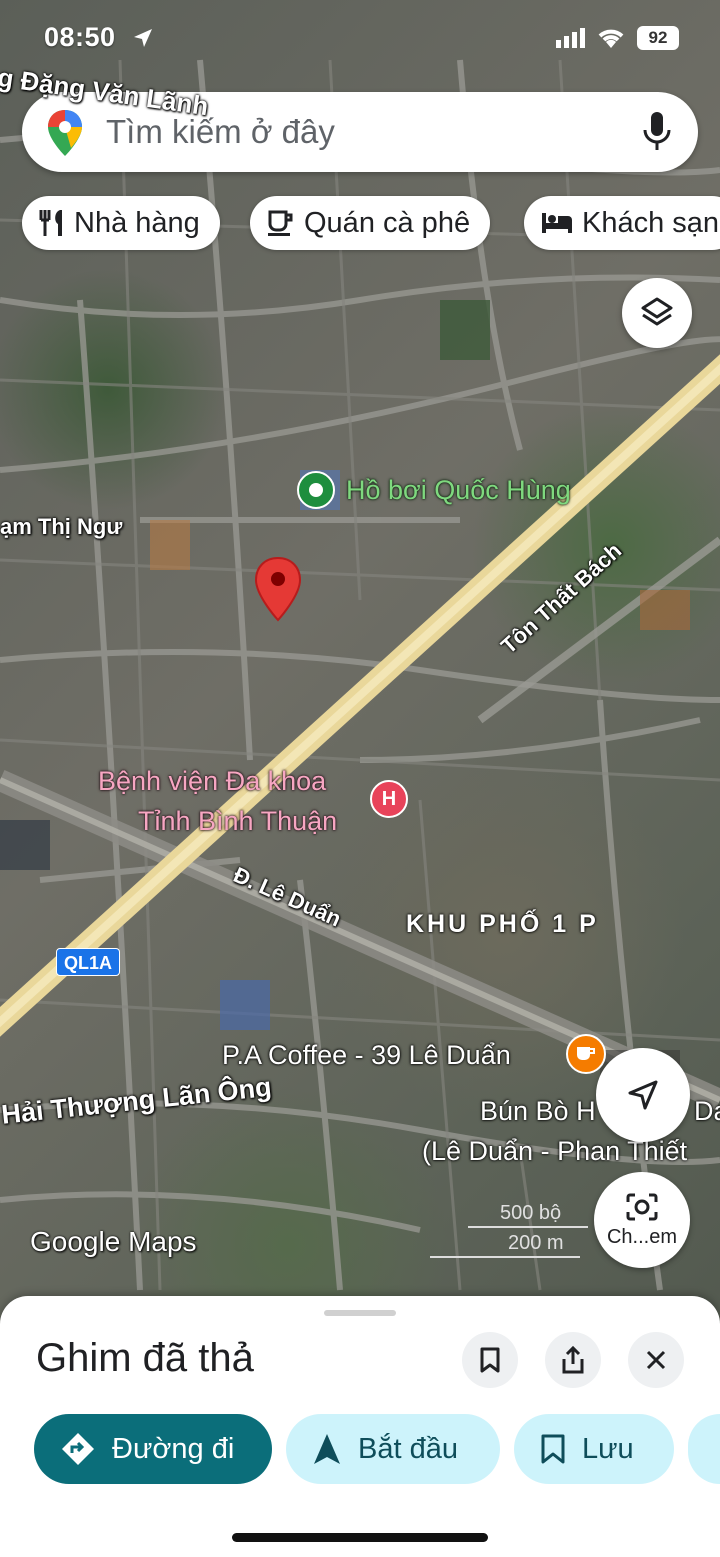 Image resolution: width=720 pixels, height=1557 pixels. Describe the element at coordinates (143, 38) in the screenshot. I see `location-arrow-icon` at that location.